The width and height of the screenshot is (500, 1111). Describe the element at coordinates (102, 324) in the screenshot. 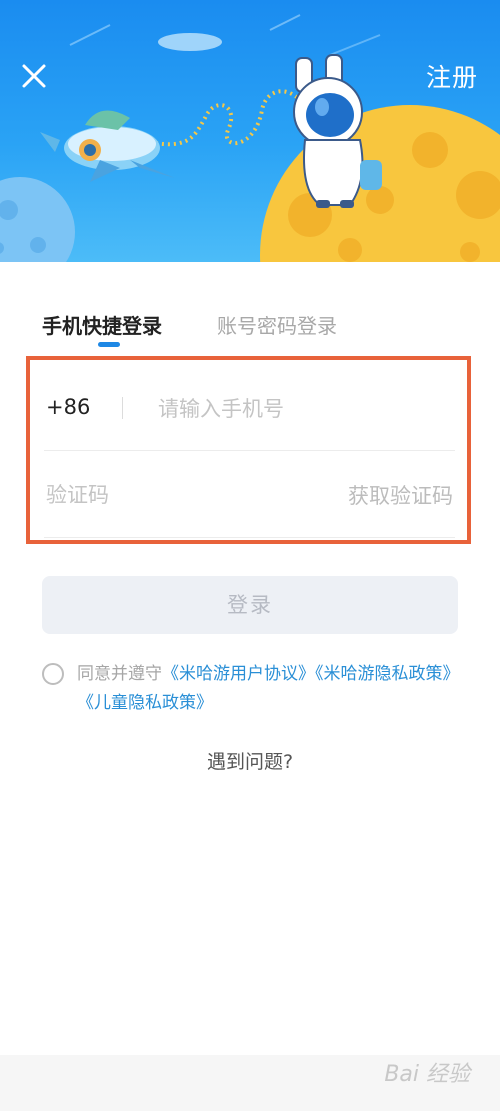

I see `tab-phone-quick-login: 手机快捷登录` at that location.